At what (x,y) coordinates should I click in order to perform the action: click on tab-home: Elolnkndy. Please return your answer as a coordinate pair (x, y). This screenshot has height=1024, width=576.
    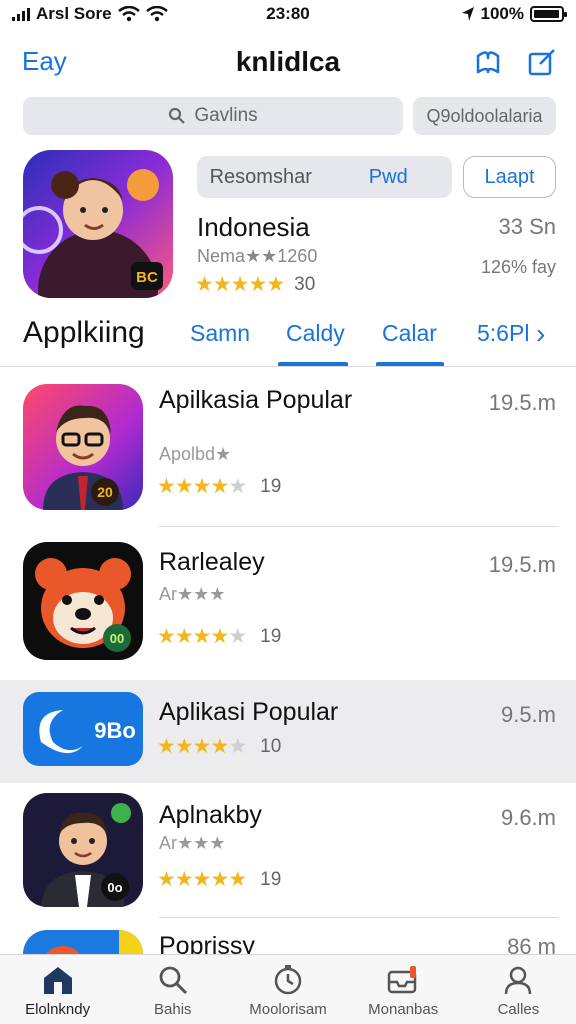
    Looking at the image, I should click on (57, 989).